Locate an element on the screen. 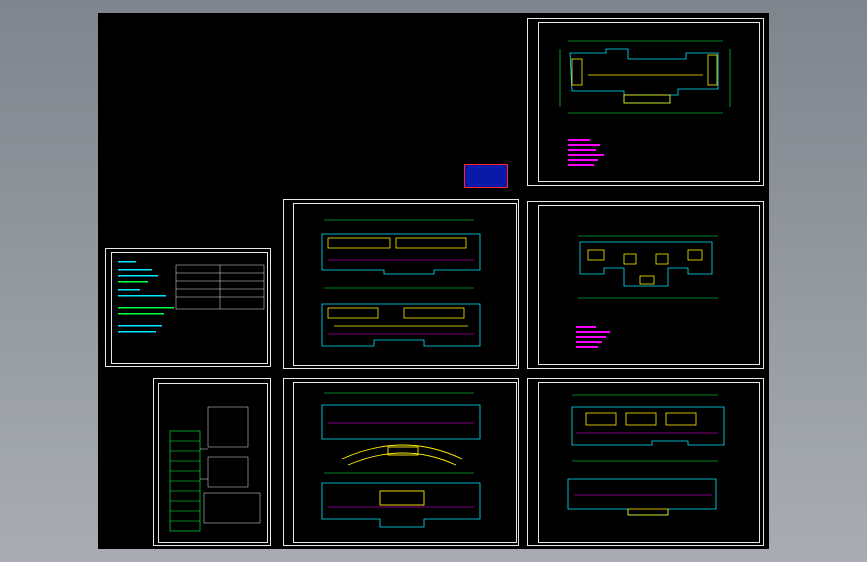 The width and height of the screenshot is (867, 562). drawing-sheet-mid-right is located at coordinates (645, 285).